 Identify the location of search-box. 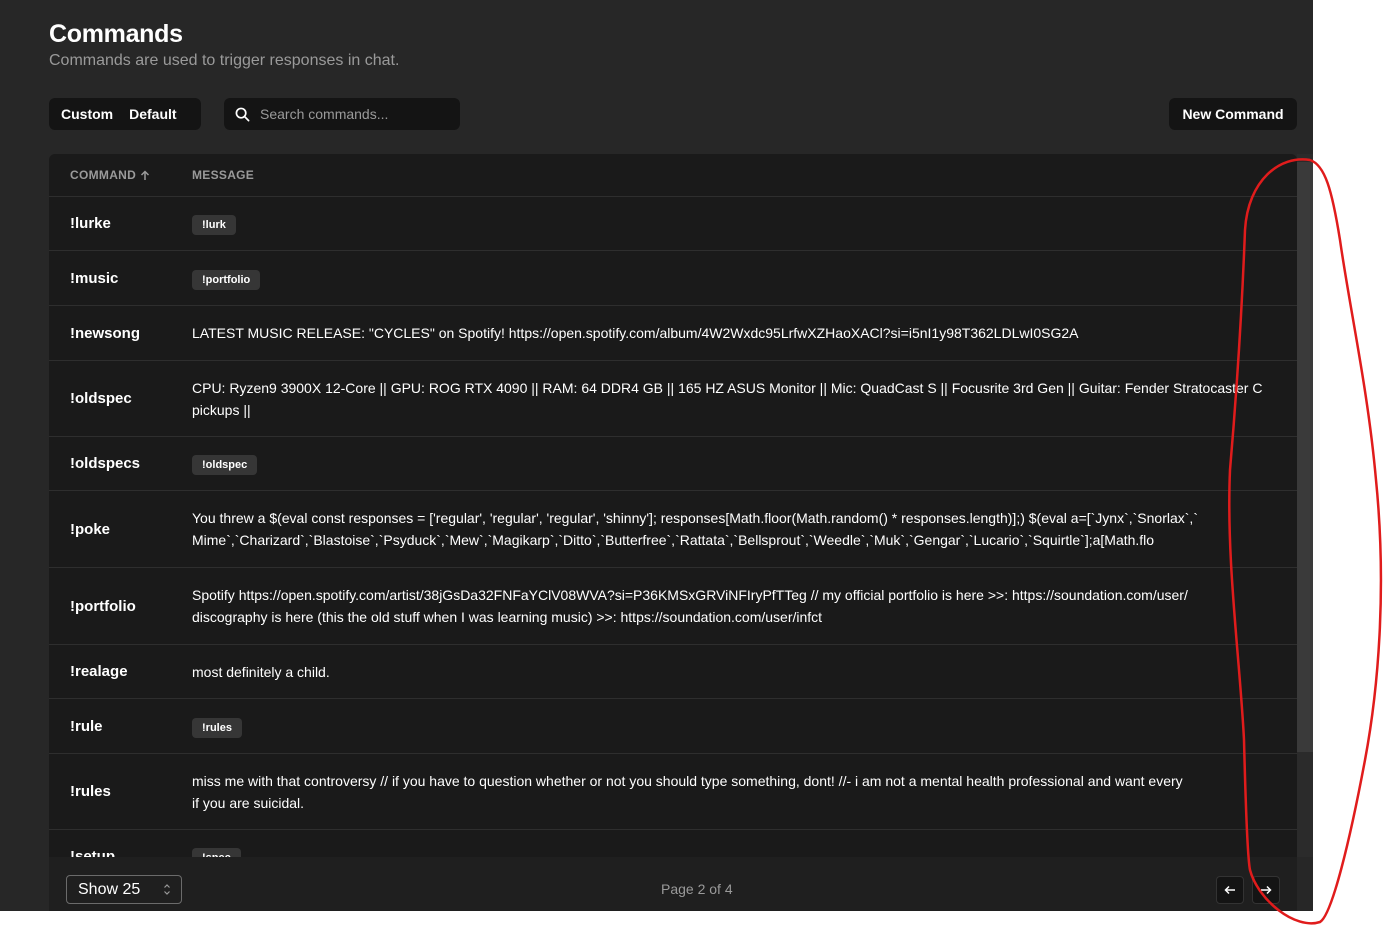
(342, 114).